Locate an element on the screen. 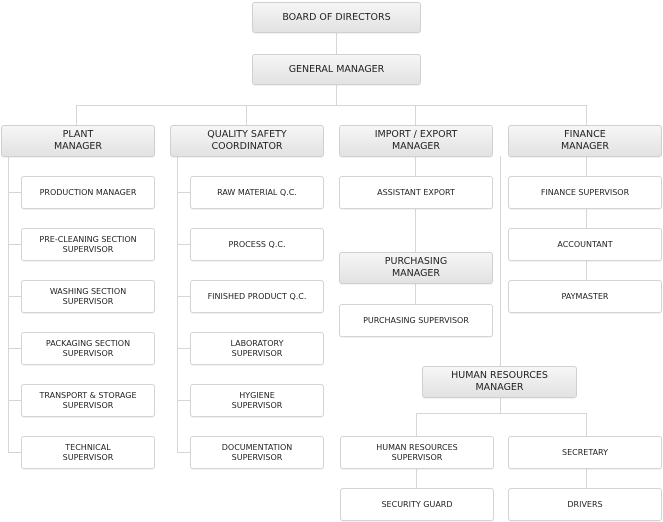 Image resolution: width=663 pixels, height=522 pixels. box-label: SECRETARY is located at coordinates (584, 452).